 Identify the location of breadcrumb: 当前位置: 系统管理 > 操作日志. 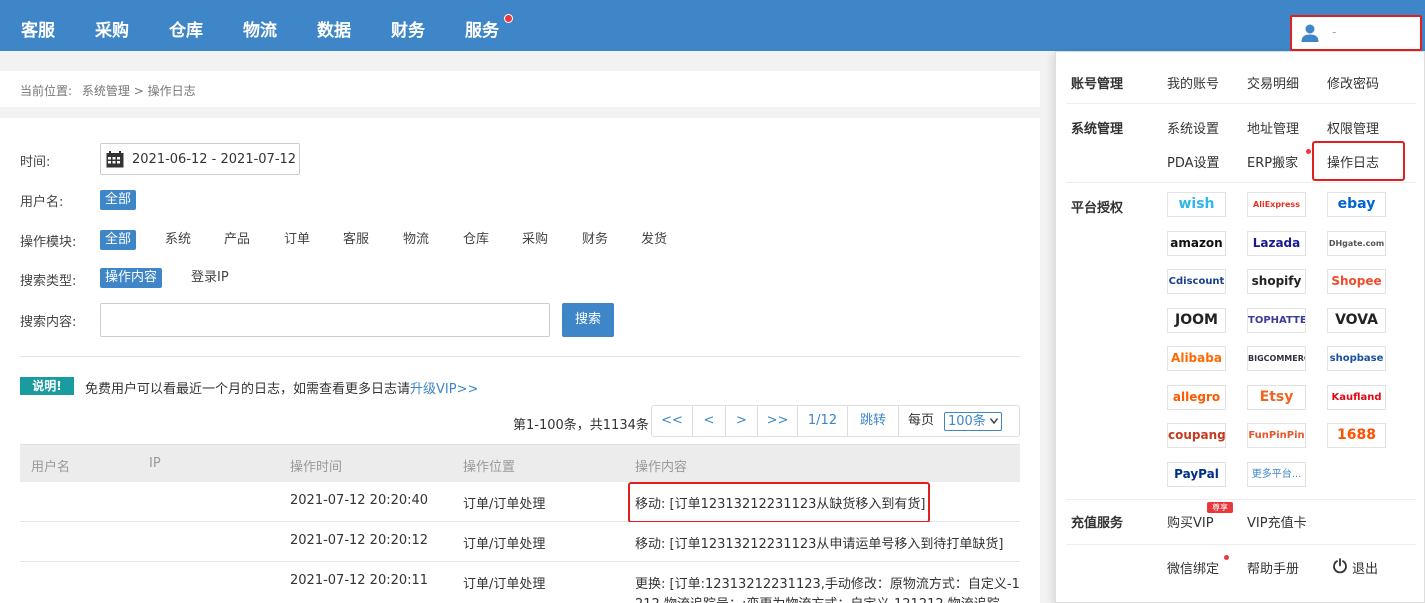
(108, 90).